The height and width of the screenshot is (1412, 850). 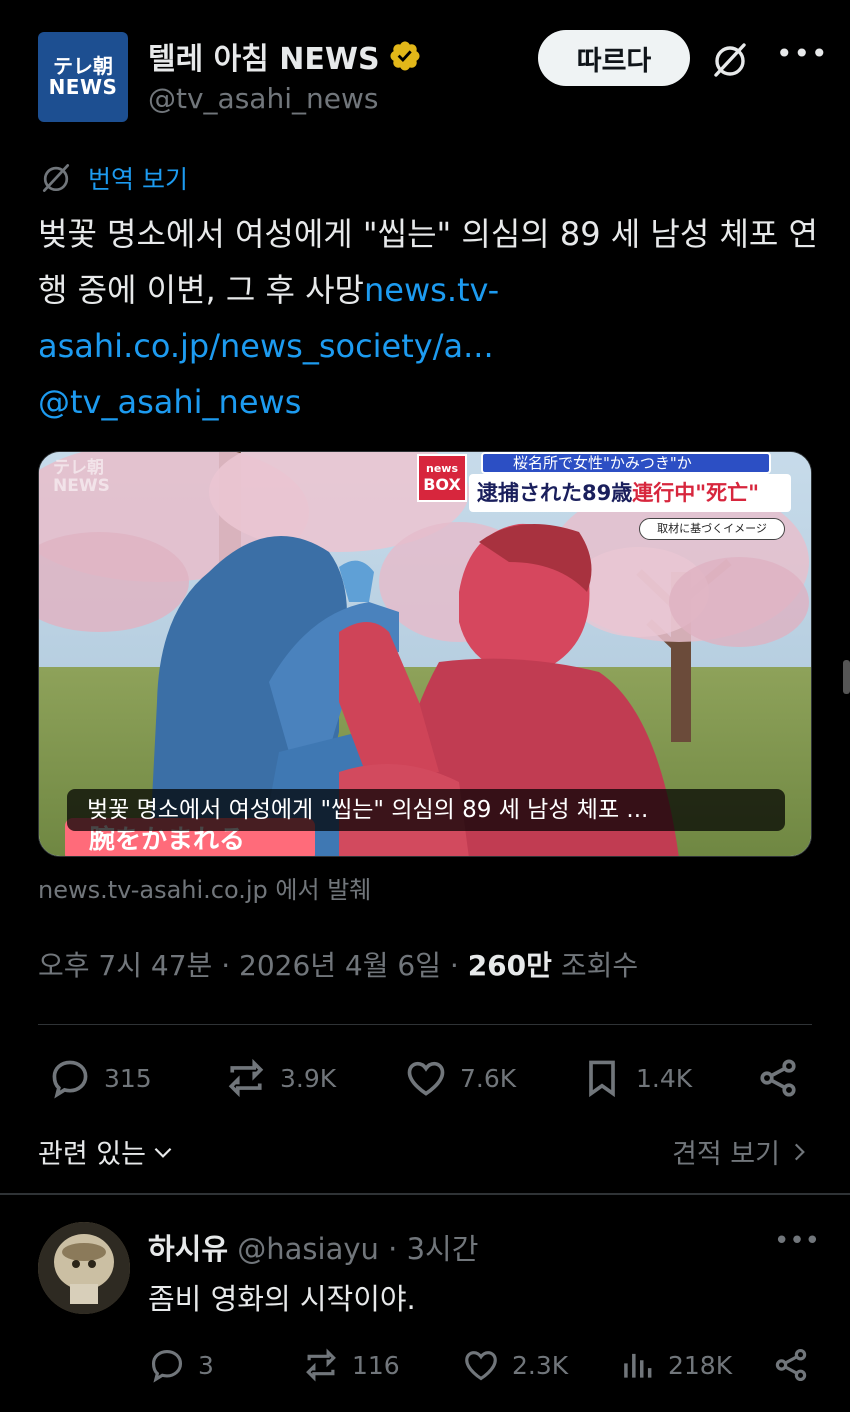 I want to click on view-quotes-link: 견적 보기, so click(x=742, y=1151).